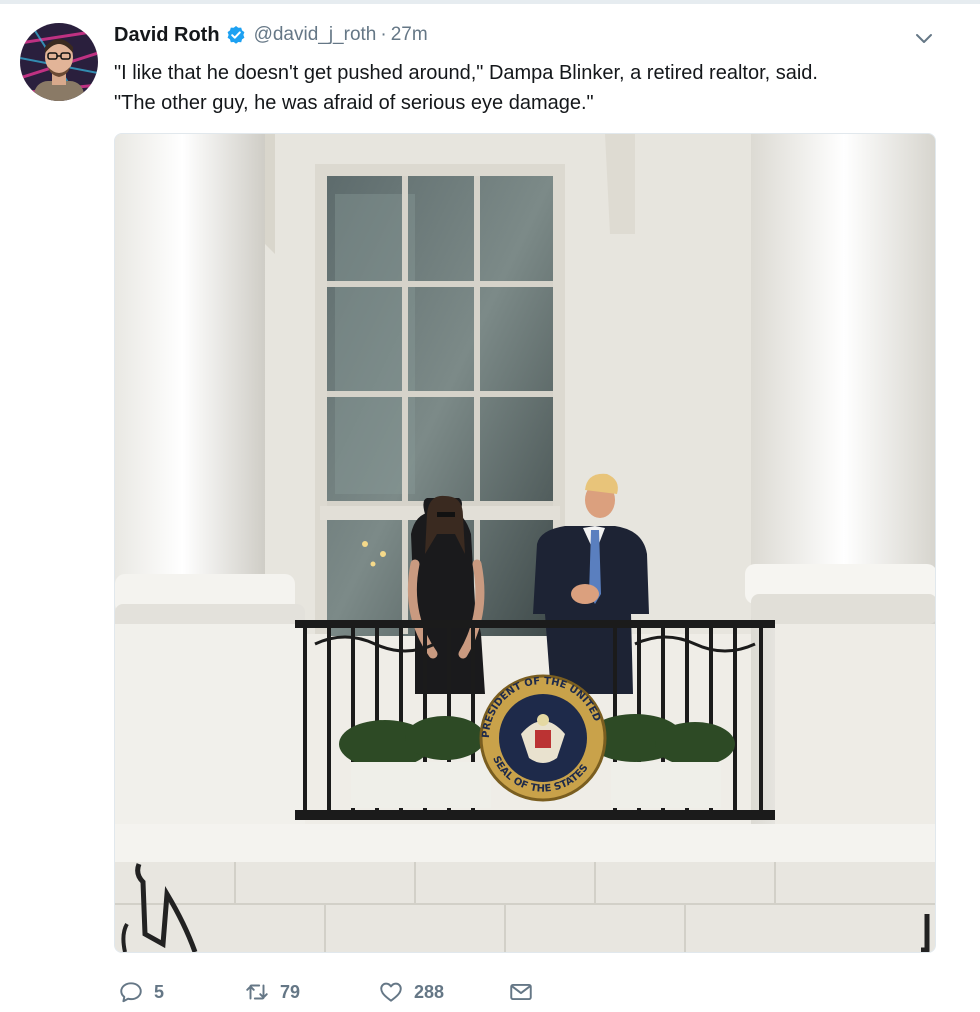  Describe the element at coordinates (429, 991) in the screenshot. I see `like-count: 288` at that location.